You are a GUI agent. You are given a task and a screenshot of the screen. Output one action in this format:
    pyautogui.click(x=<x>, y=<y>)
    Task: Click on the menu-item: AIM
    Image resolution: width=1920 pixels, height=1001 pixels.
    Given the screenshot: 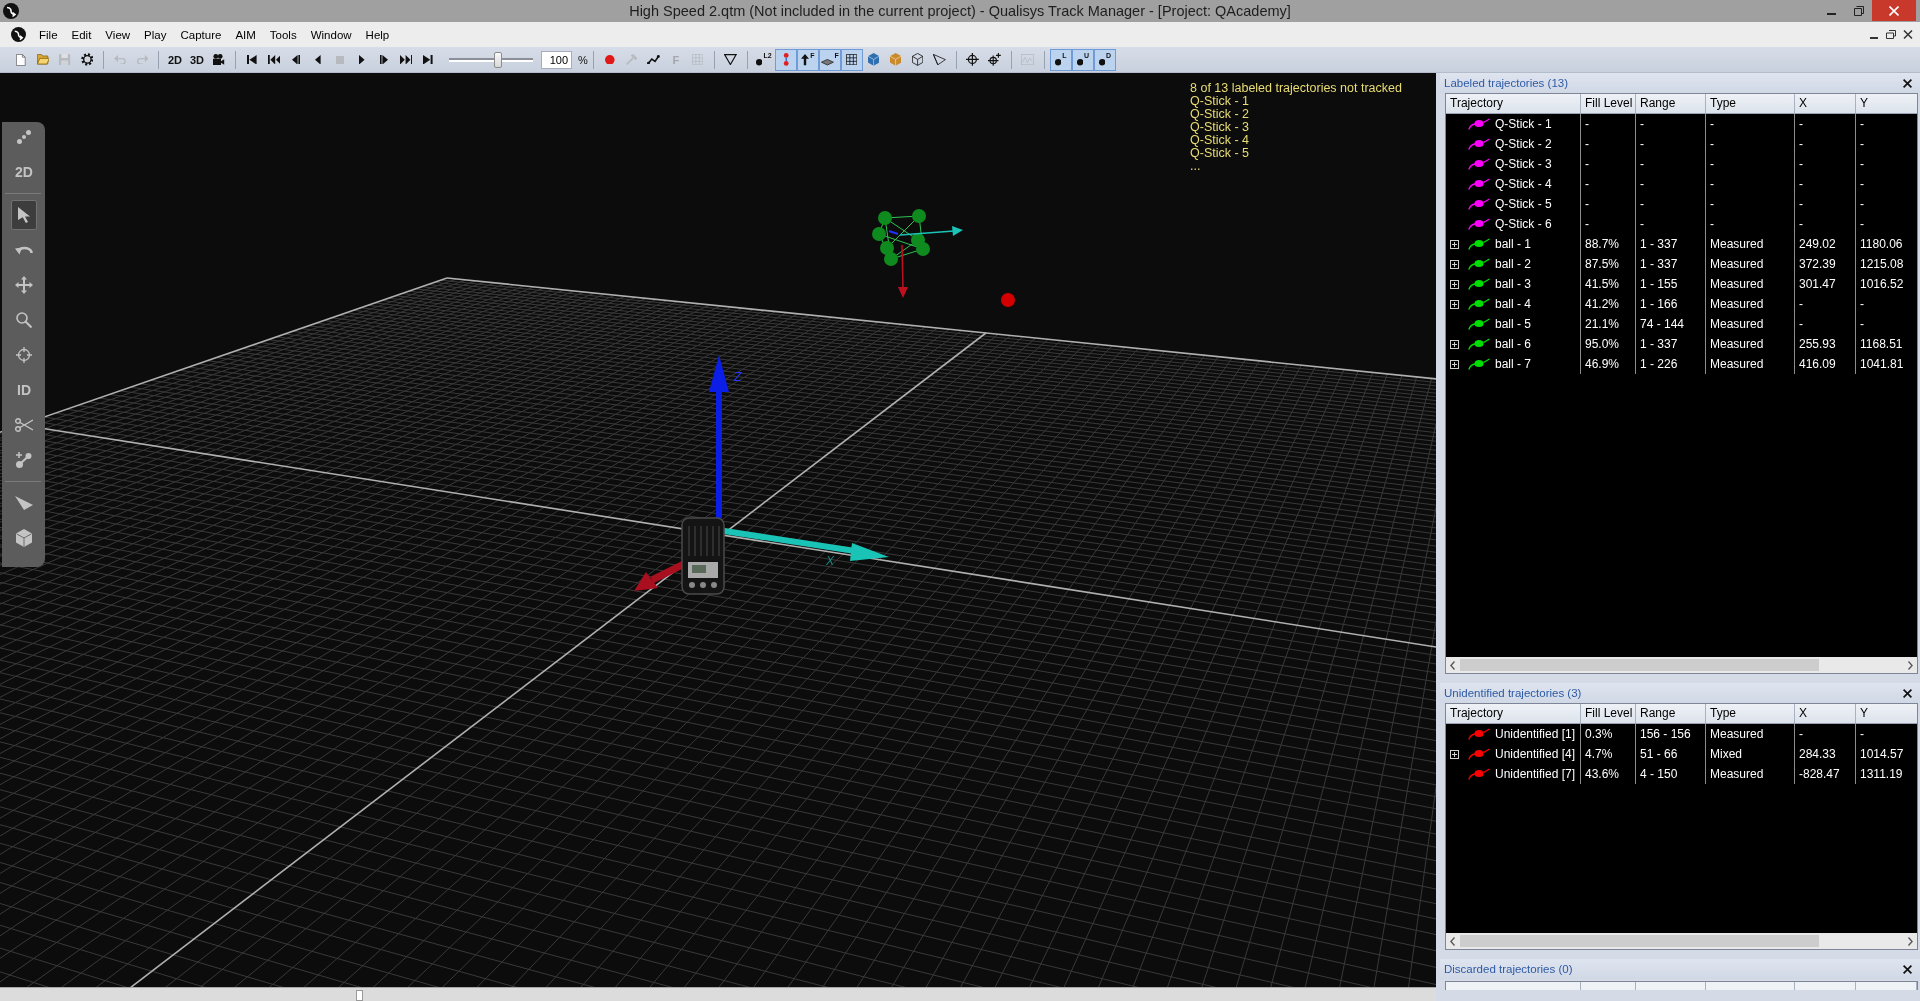 What is the action you would take?
    pyautogui.click(x=245, y=34)
    